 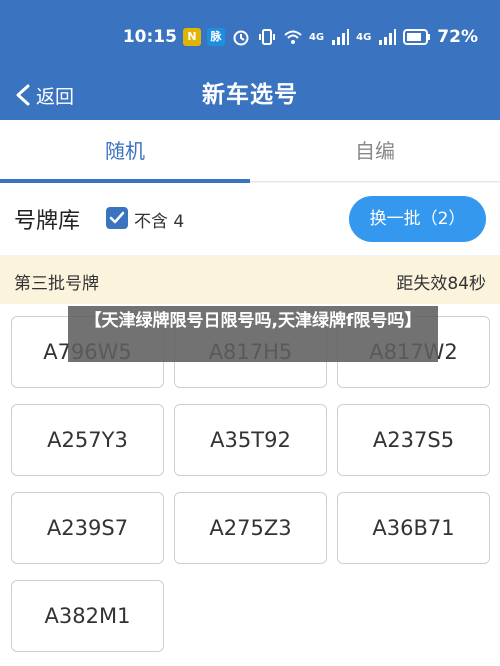 I want to click on plate-option: A36B71, so click(x=413, y=528).